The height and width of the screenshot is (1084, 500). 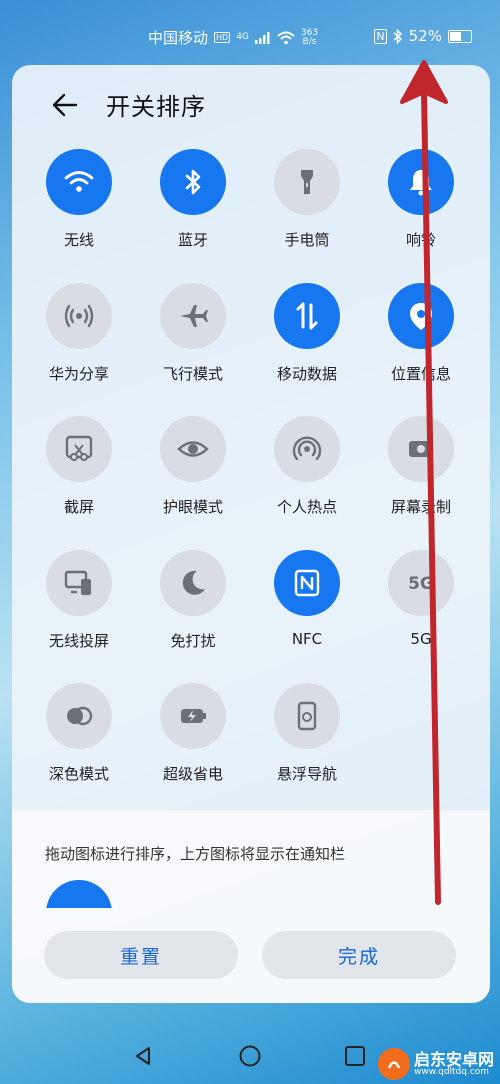 I want to click on tile-flashlight: 手电筒, so click(x=307, y=199).